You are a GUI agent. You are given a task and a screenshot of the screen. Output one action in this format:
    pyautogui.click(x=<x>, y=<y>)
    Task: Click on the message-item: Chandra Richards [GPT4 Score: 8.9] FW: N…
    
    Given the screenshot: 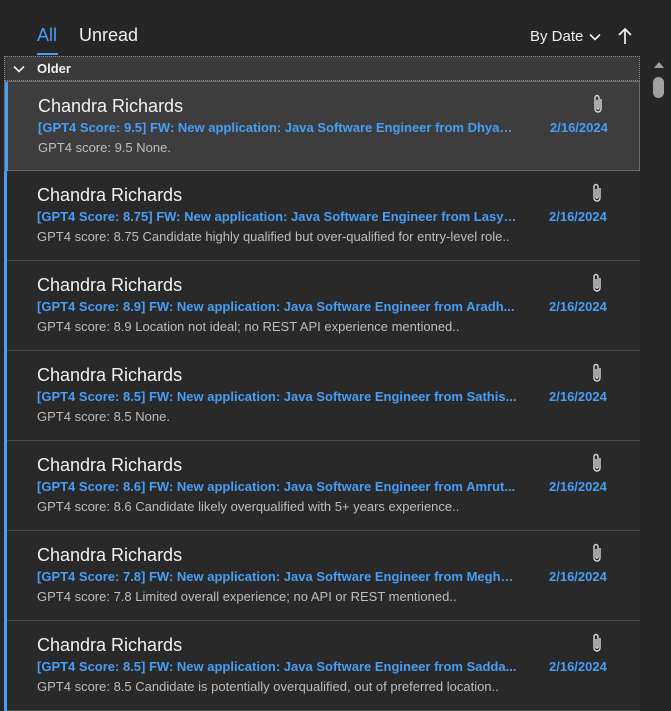 What is the action you would take?
    pyautogui.click(x=322, y=306)
    